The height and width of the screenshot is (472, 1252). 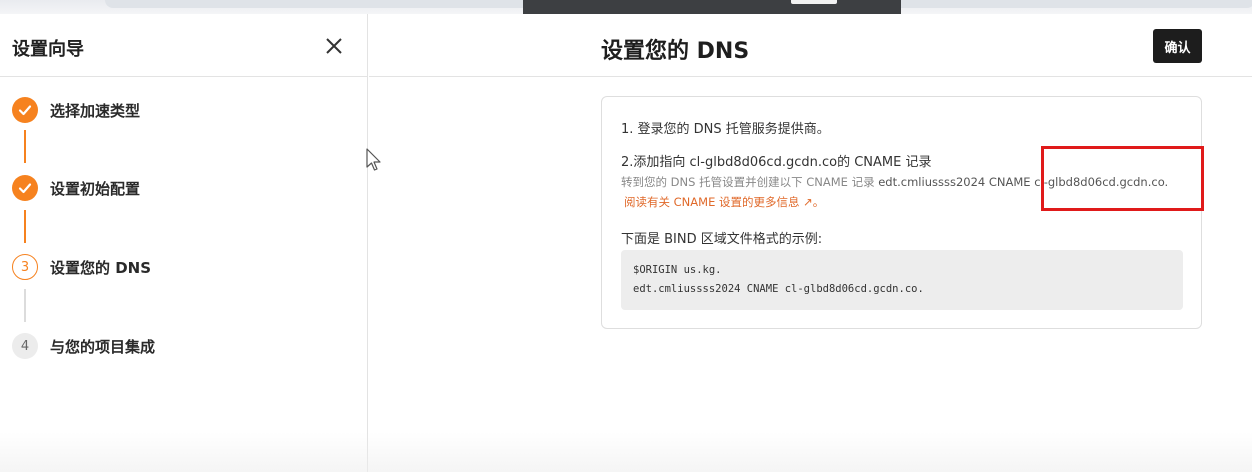 What do you see at coordinates (712, 7) in the screenshot?
I see `screen-share-bar` at bounding box center [712, 7].